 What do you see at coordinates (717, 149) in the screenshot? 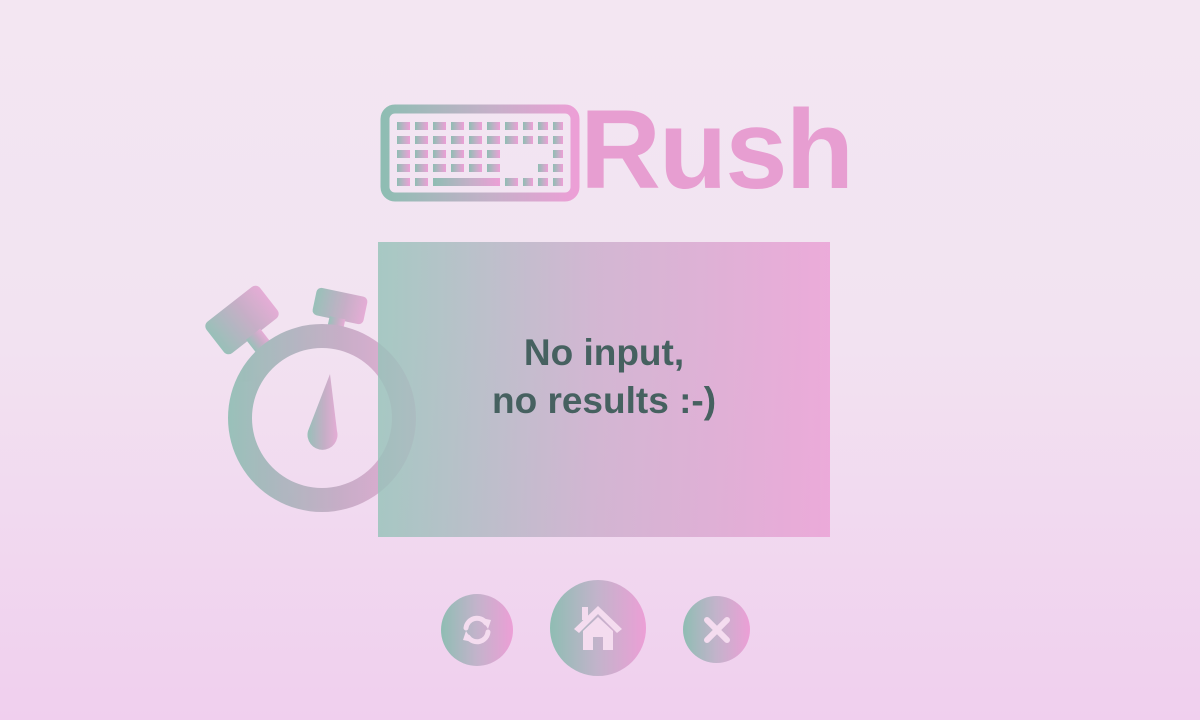
I see `logo-text: Rush` at bounding box center [717, 149].